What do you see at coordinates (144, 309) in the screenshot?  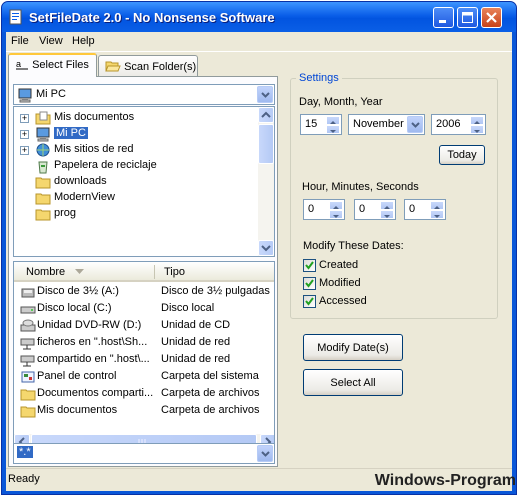 I see `table-row: Disco local (C:) Disco local` at bounding box center [144, 309].